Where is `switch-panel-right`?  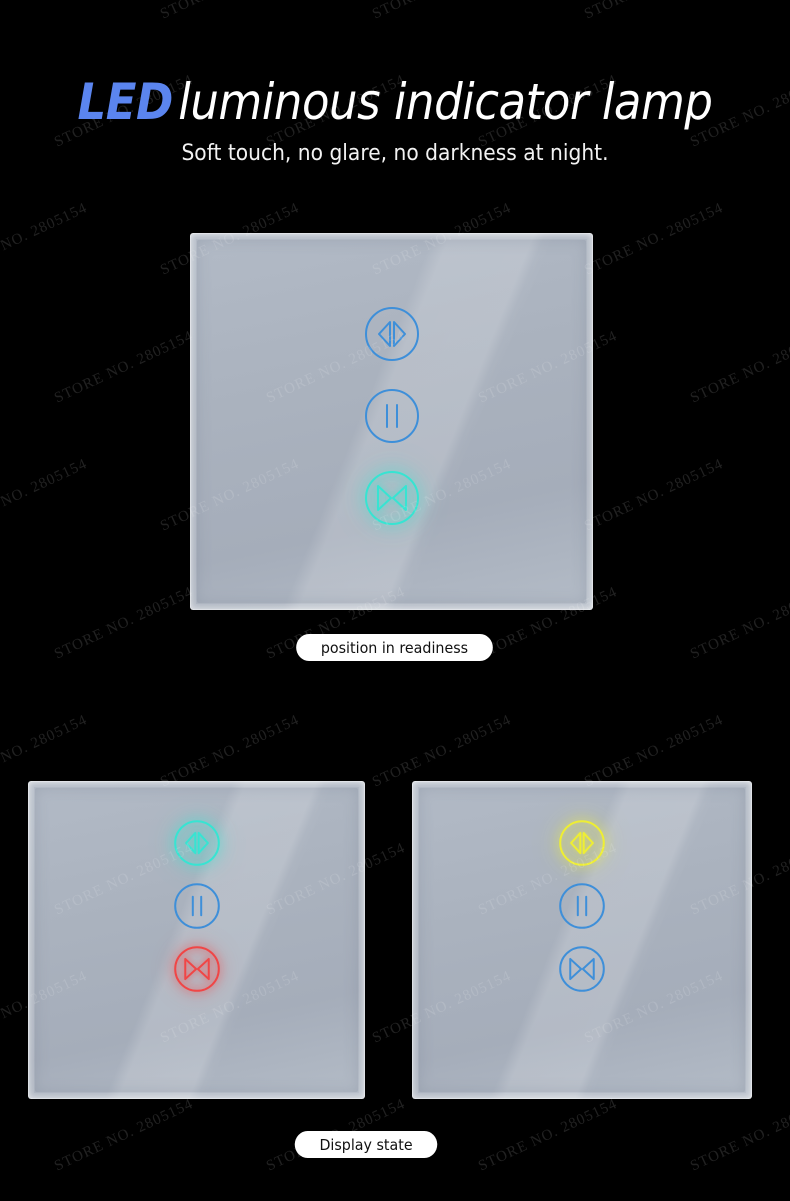 switch-panel-right is located at coordinates (582, 940).